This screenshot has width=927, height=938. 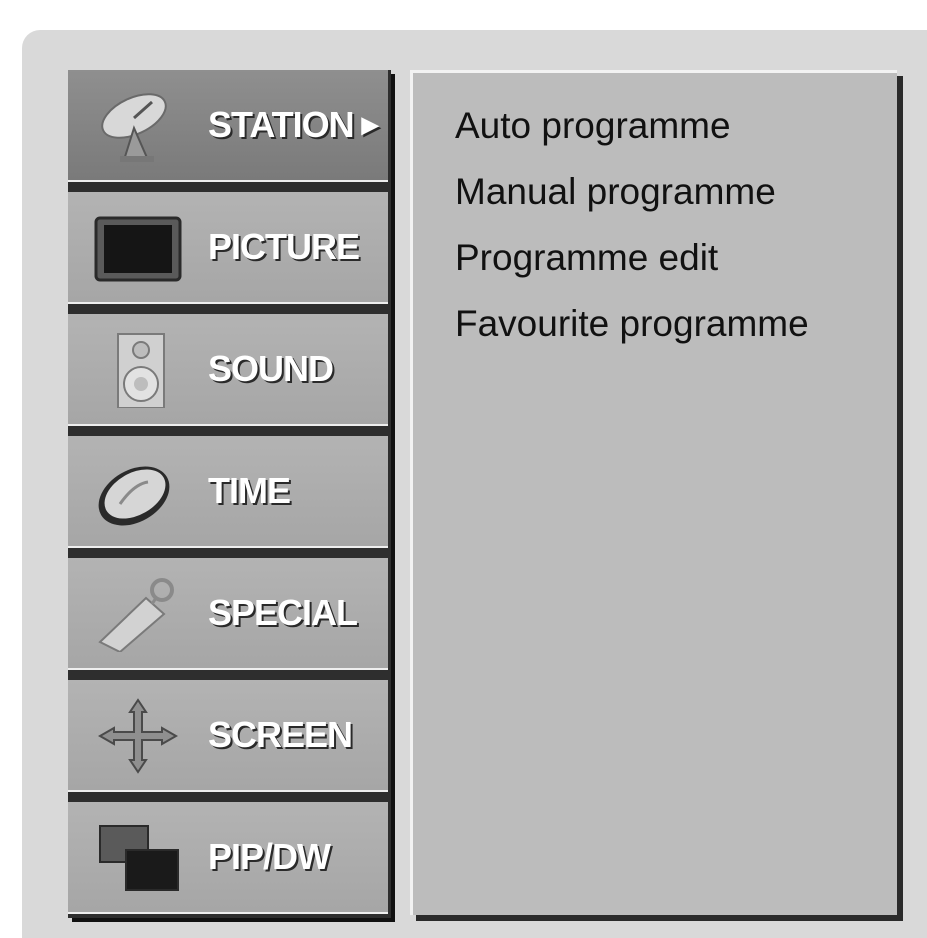 I want to click on menu-item-station: STATION ▶, so click(x=228, y=126).